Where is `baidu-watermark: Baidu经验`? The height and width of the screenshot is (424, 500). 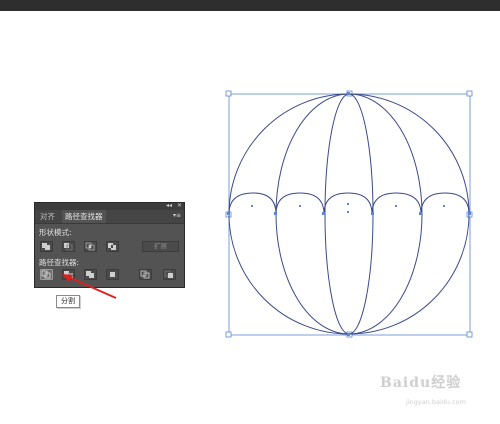
baidu-watermark: Baidu经验 is located at coordinates (421, 383).